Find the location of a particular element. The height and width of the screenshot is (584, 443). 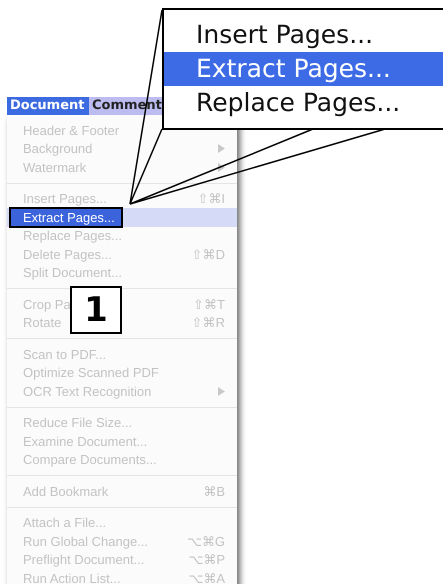

shortcut-label: ⇧⌘I is located at coordinates (211, 199).